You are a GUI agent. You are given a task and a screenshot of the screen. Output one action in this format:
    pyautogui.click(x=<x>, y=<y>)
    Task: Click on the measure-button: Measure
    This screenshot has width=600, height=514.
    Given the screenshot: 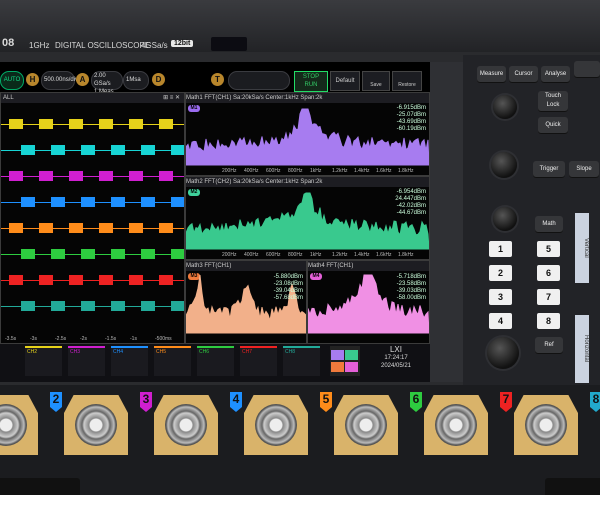 What is the action you would take?
    pyautogui.click(x=491, y=74)
    